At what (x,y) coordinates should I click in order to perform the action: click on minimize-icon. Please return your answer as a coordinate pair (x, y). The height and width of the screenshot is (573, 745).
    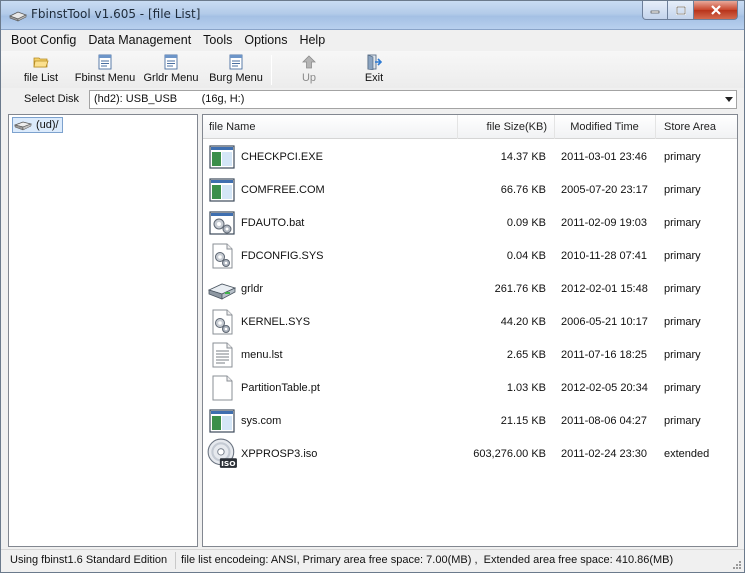
    Looking at the image, I should click on (655, 12).